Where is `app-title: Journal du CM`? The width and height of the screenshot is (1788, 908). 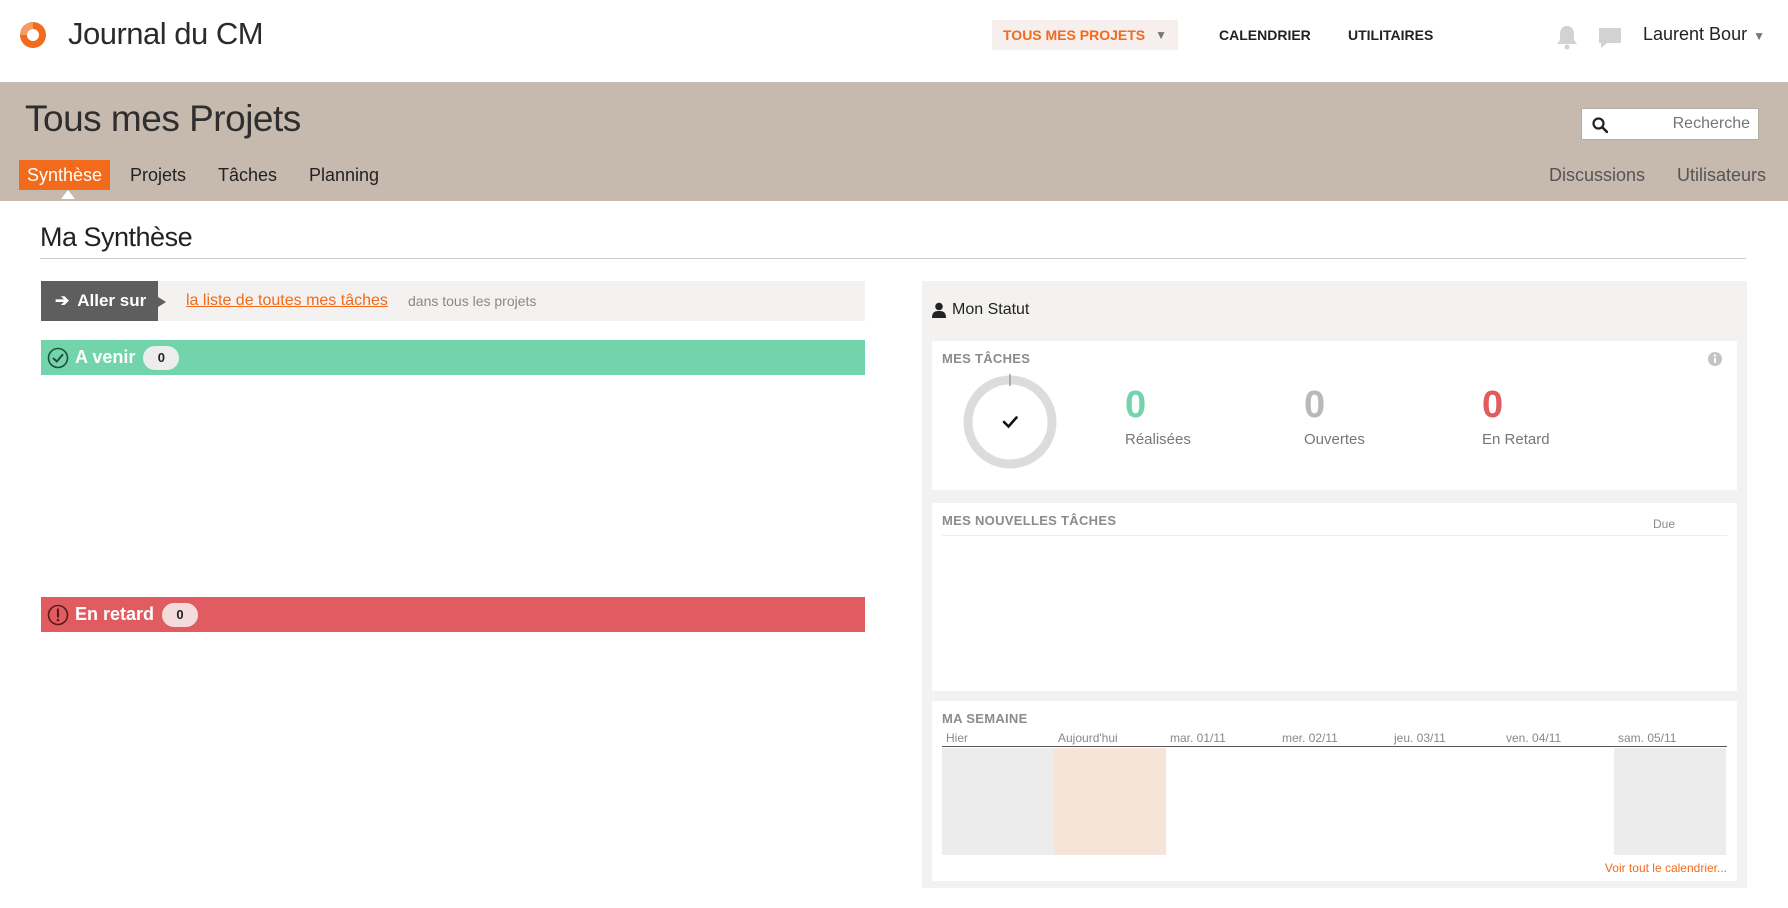
app-title: Journal du CM is located at coordinates (166, 34).